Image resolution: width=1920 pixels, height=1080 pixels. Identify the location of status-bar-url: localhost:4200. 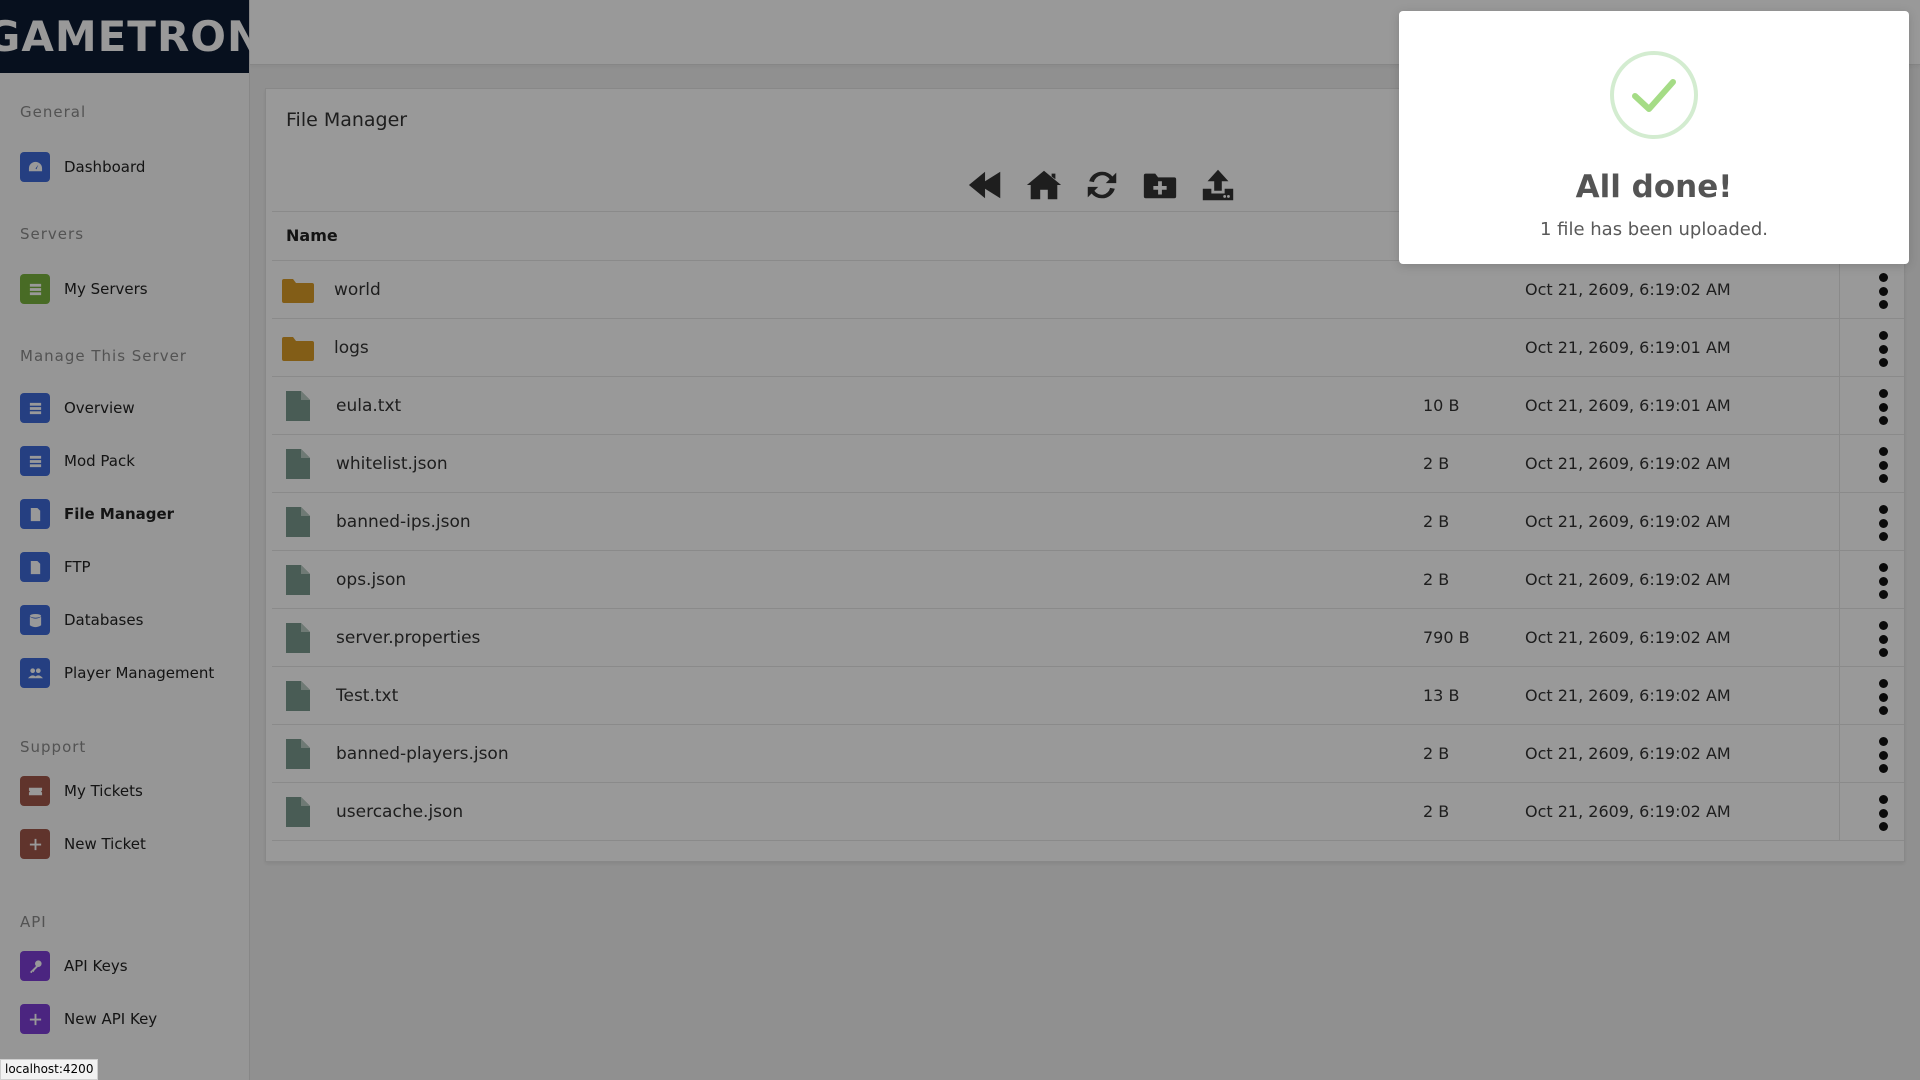
(49, 1069).